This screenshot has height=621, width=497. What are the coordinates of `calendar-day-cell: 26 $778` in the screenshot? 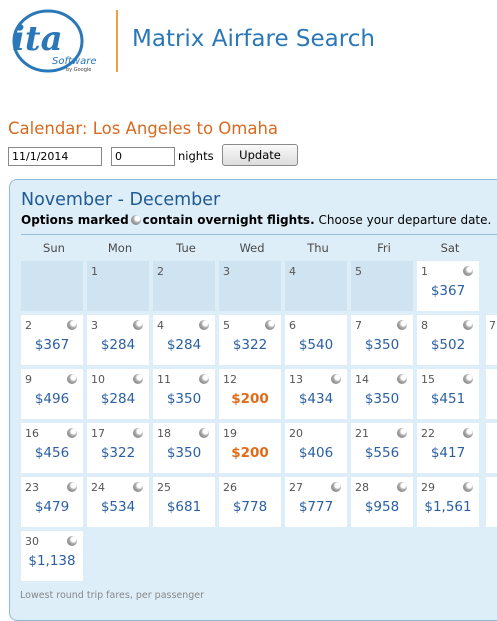 It's located at (250, 502).